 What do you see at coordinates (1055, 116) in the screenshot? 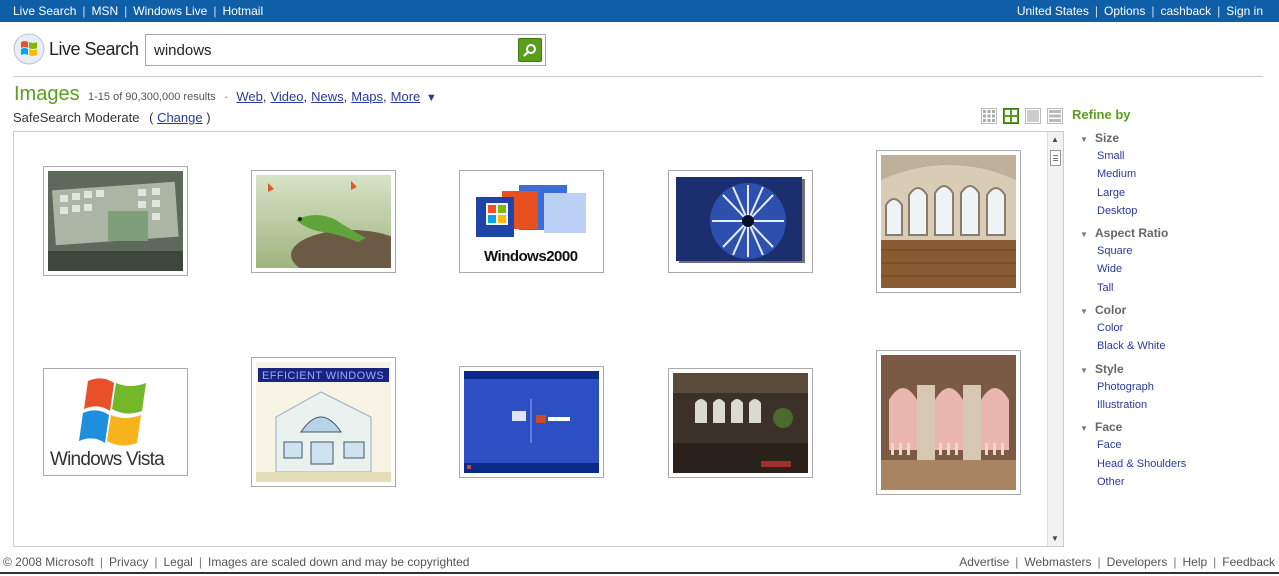
I see `detail-view-icon` at bounding box center [1055, 116].